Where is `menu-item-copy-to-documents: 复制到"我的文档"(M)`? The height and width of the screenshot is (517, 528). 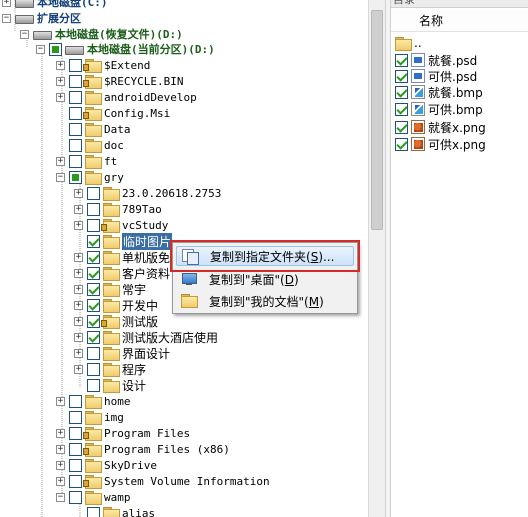
menu-item-copy-to-documents: 复制到"我的文档"(M) is located at coordinates (265, 301).